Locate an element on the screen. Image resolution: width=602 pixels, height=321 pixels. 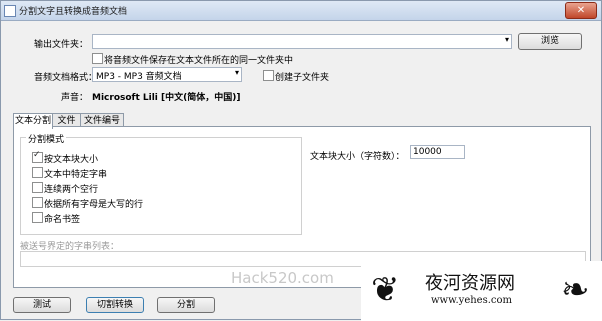
block-size-input: 10000 is located at coordinates (437, 152).